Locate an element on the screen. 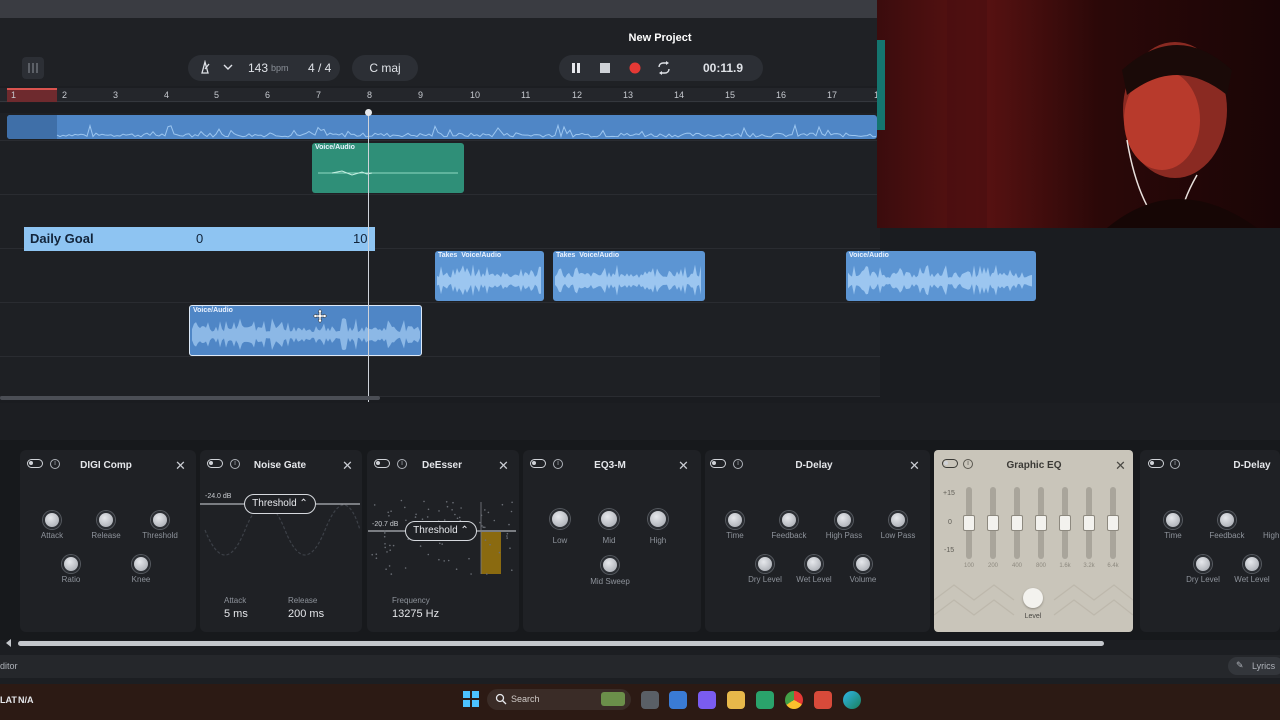 The height and width of the screenshot is (720, 1280). knob-threshold is located at coordinates (160, 520).